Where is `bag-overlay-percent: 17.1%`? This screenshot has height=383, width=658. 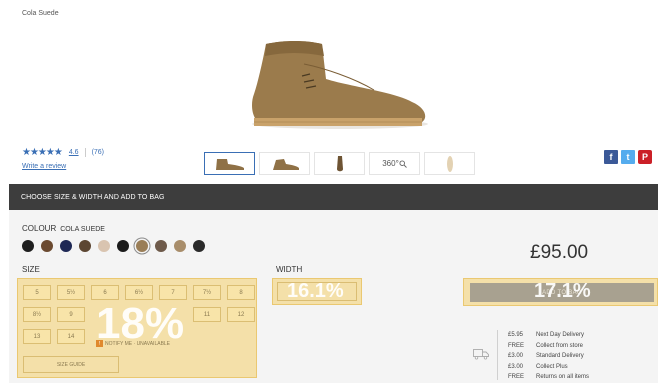
bag-overlay-percent: 17.1% is located at coordinates (562, 291).